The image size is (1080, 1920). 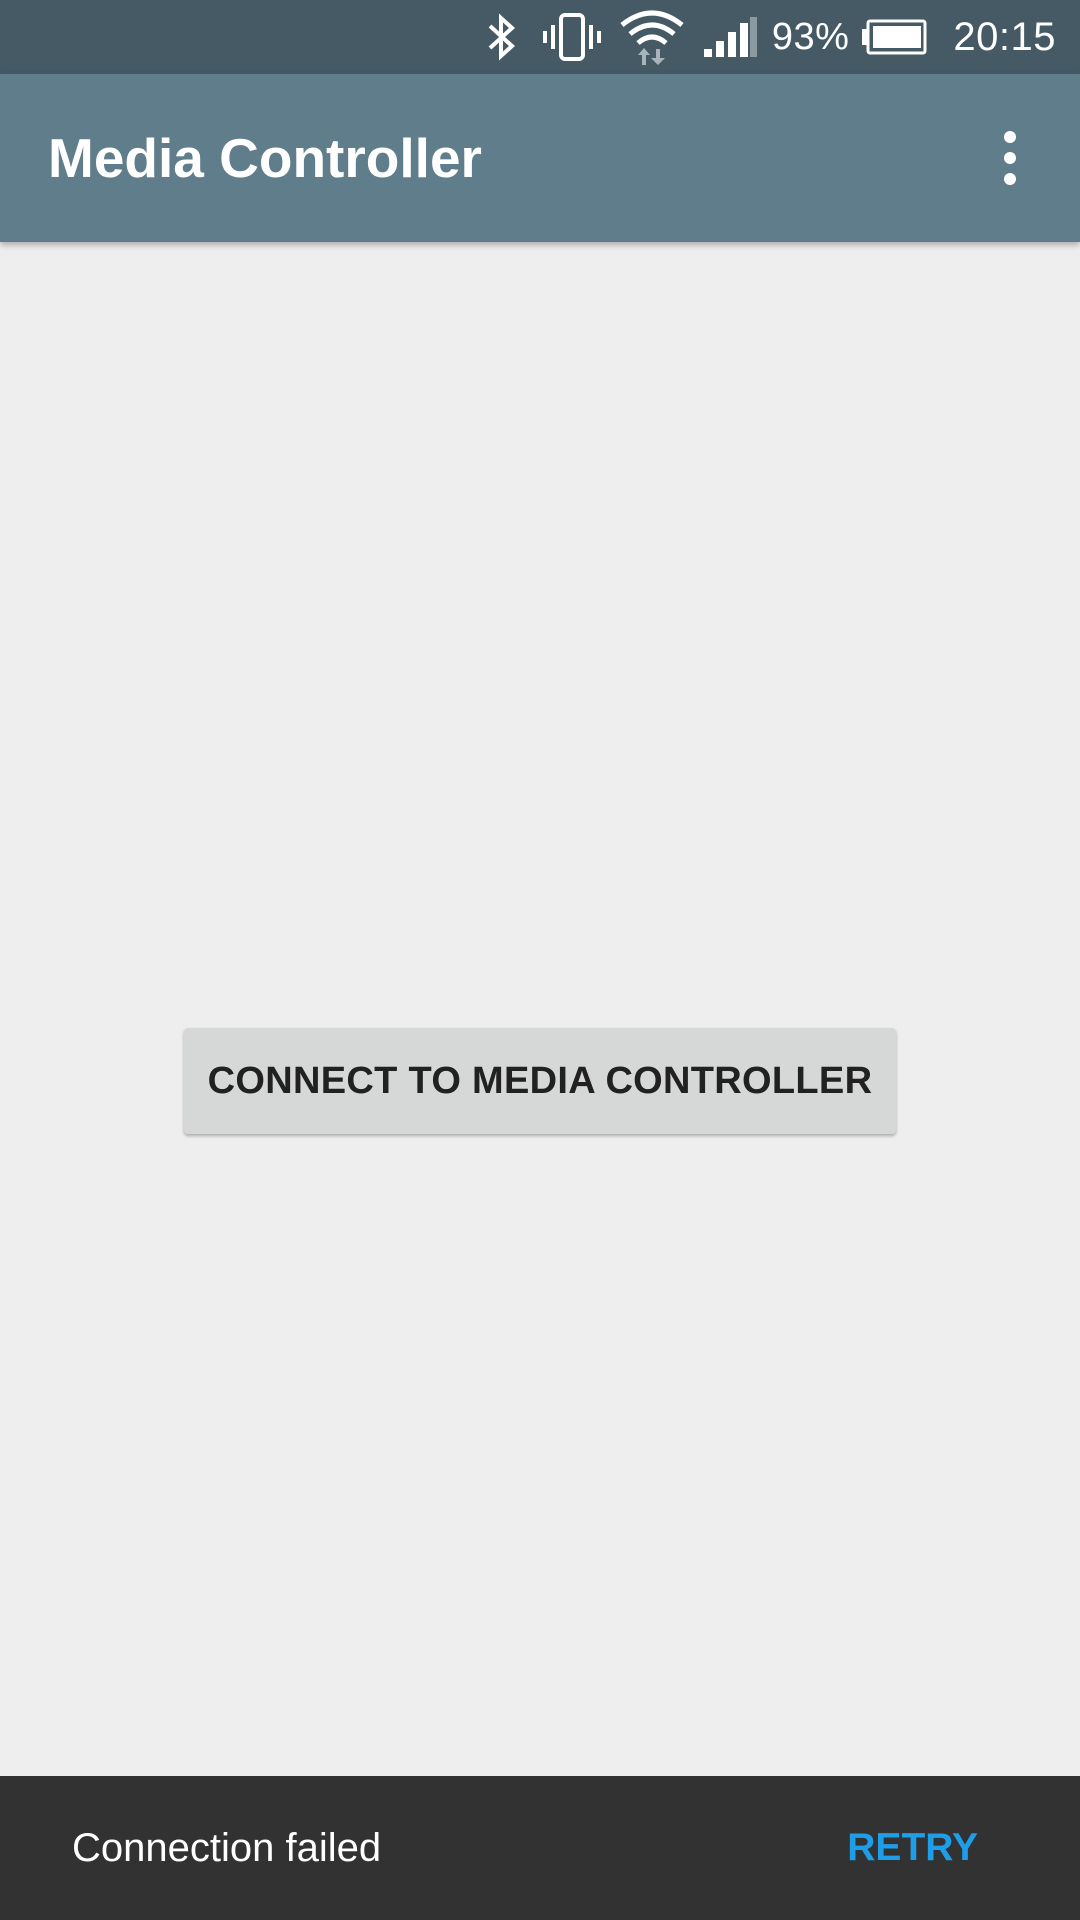 What do you see at coordinates (894, 37) in the screenshot?
I see `battery-icon` at bounding box center [894, 37].